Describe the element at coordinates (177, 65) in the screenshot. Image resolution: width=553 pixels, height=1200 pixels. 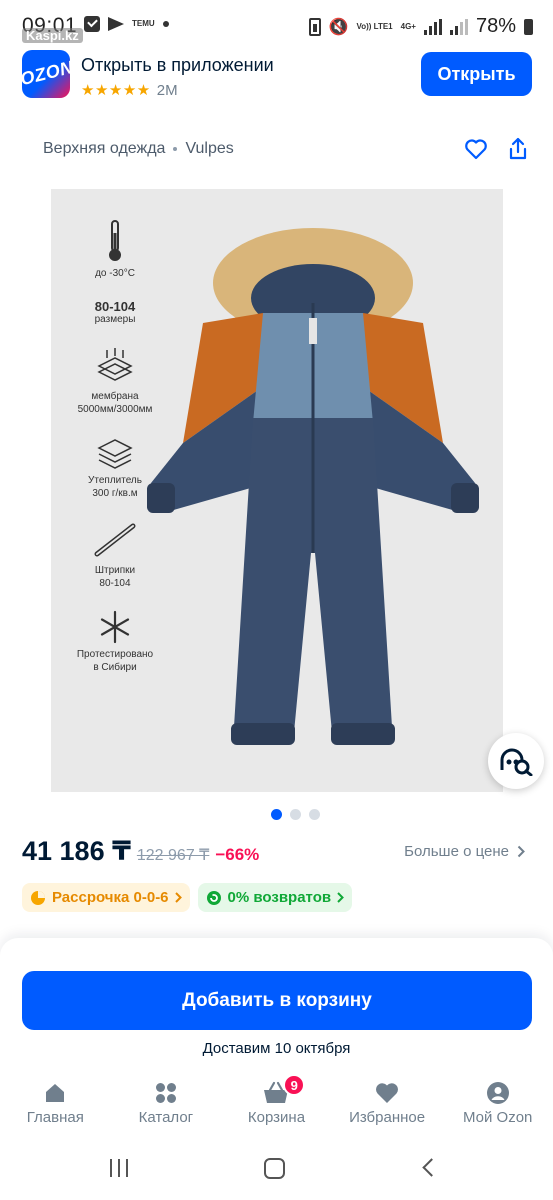
I see `banner-title: Открыть в приложении` at that location.